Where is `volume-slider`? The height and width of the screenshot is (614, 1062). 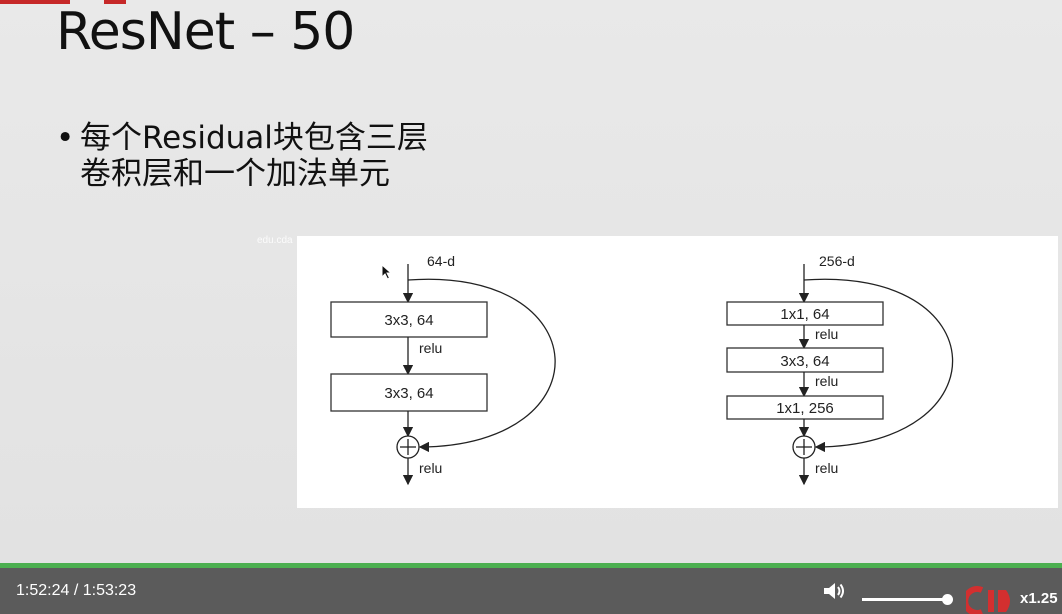 volume-slider is located at coordinates (906, 599).